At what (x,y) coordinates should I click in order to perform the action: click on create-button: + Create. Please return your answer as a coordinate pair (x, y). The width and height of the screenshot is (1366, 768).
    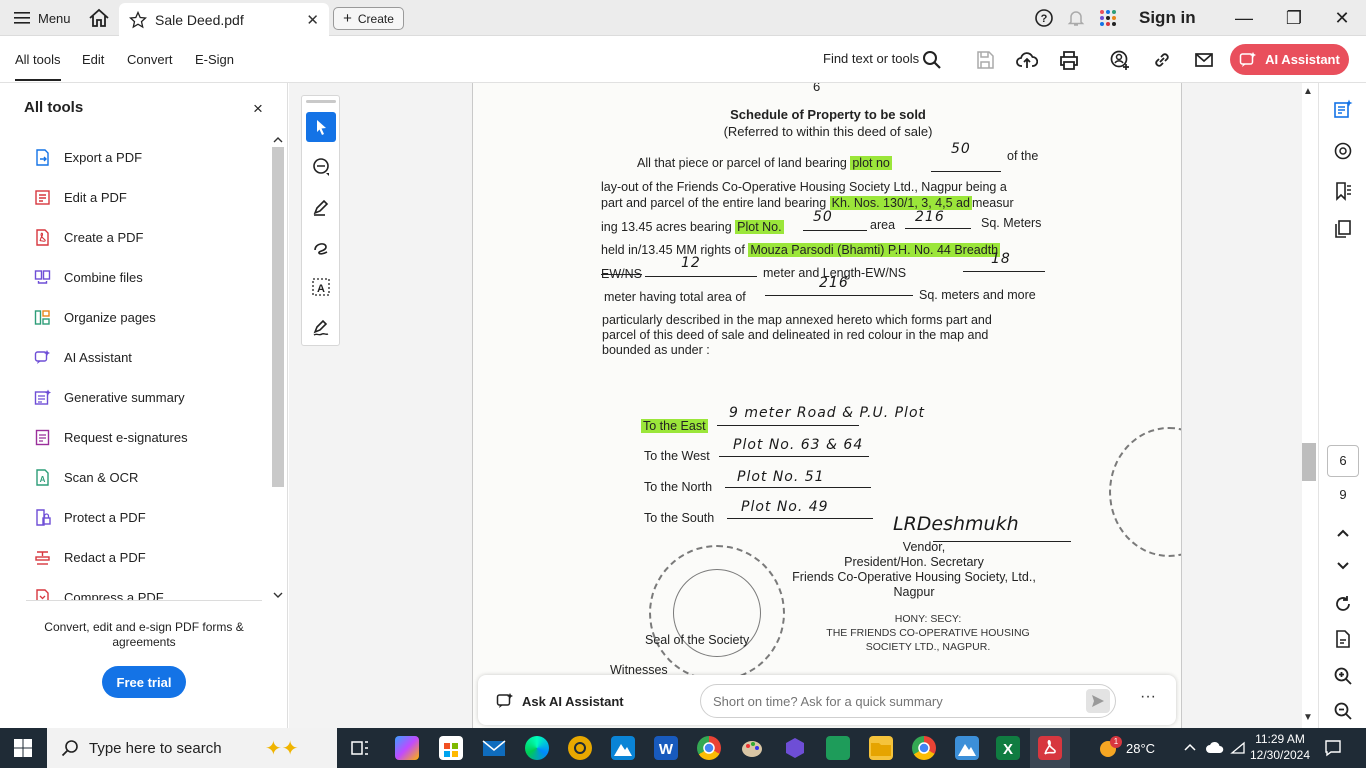
    Looking at the image, I should click on (368, 18).